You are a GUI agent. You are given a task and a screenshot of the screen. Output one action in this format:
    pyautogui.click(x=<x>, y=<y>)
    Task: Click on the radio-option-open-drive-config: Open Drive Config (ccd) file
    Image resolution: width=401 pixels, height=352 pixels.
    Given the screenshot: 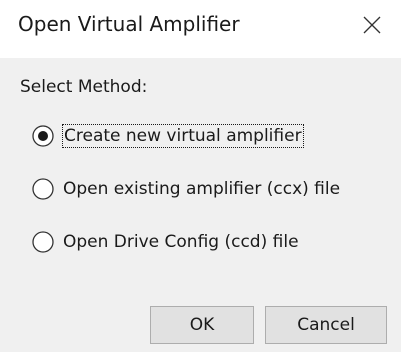 What is the action you would take?
    pyautogui.click(x=165, y=242)
    